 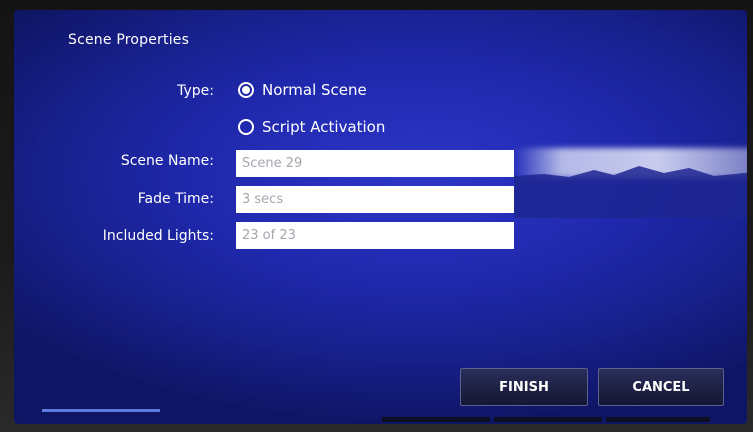 What do you see at coordinates (375, 163) in the screenshot?
I see `scene-name-field: Scene 29` at bounding box center [375, 163].